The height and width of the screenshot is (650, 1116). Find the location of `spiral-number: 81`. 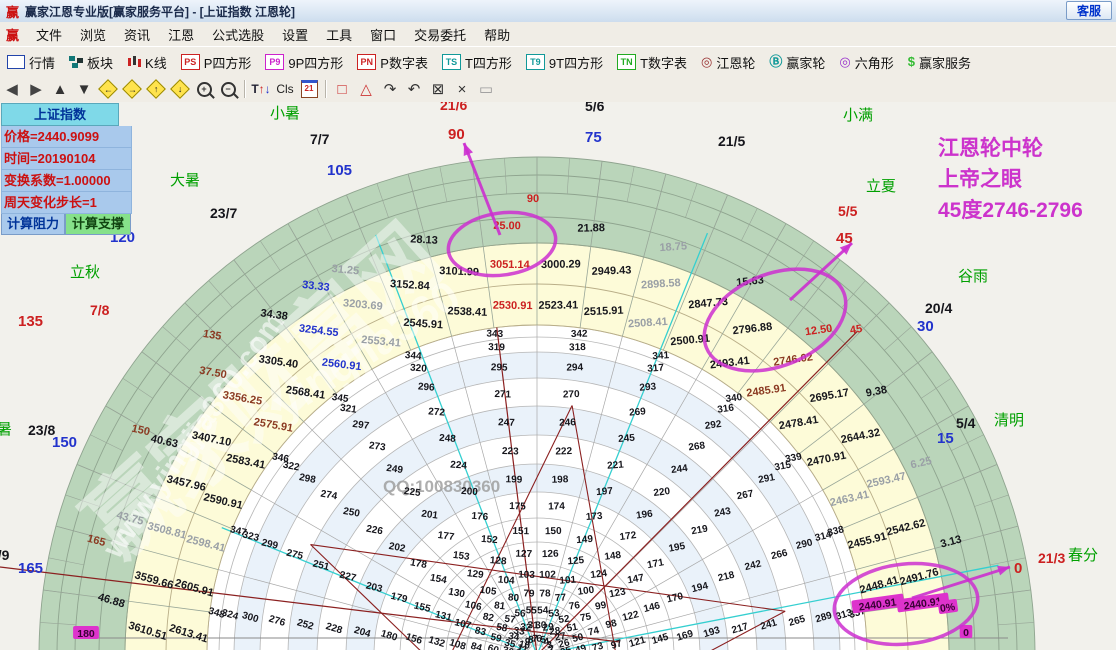

spiral-number: 81 is located at coordinates (499, 606).